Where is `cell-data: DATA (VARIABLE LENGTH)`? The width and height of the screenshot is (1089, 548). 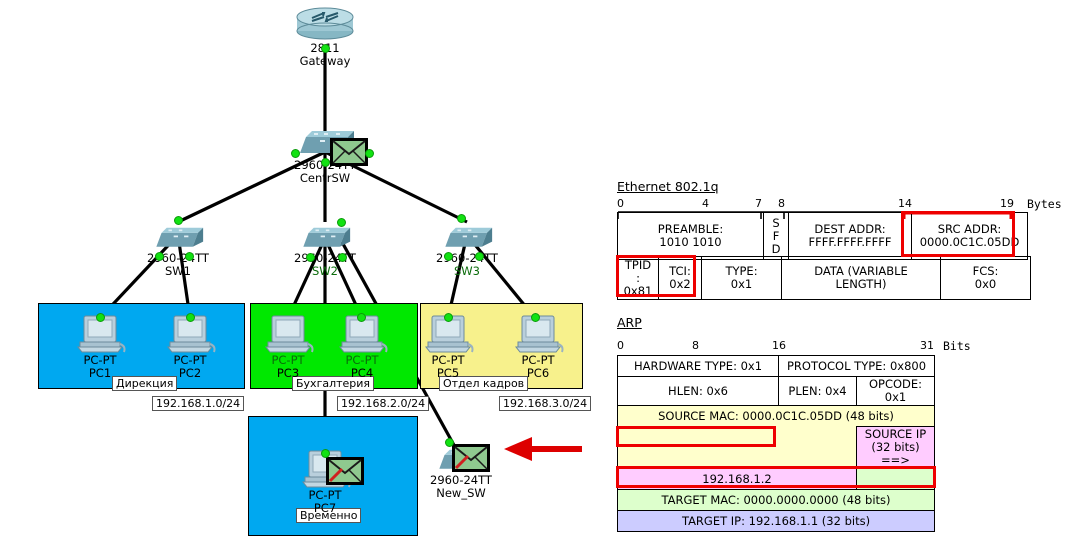 cell-data: DATA (VARIABLE LENGTH) is located at coordinates (861, 278).